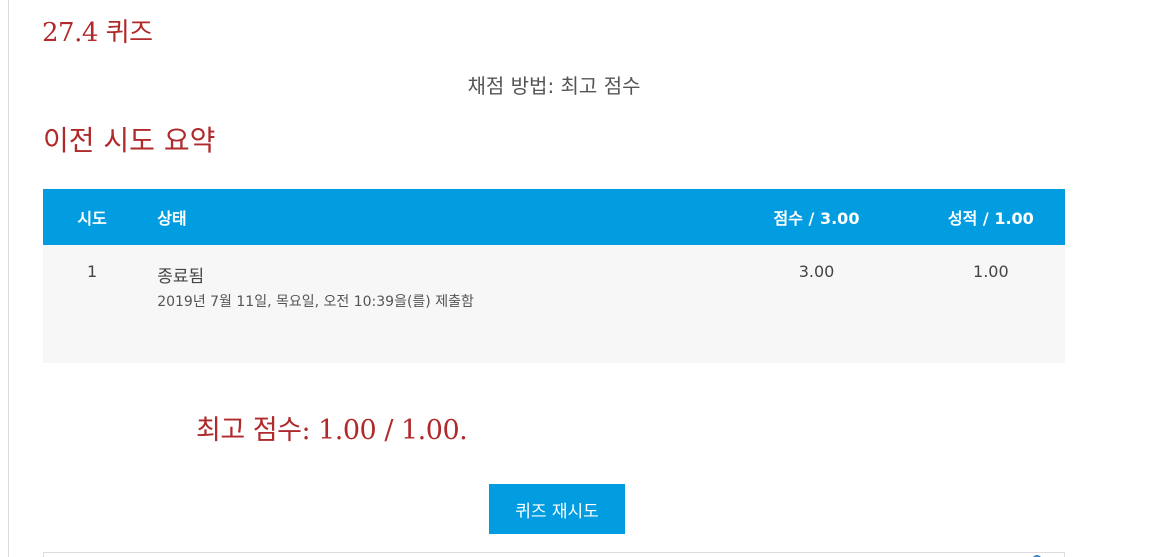  I want to click on column-header-marks: 점수 / 3.00, so click(816, 218).